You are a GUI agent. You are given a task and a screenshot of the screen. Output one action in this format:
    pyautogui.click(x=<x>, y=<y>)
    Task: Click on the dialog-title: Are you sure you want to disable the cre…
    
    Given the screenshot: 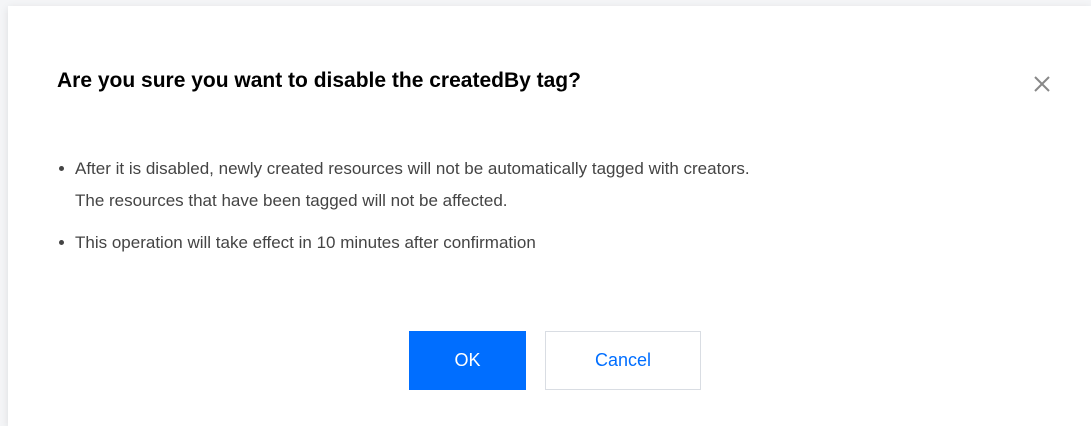 What is the action you would take?
    pyautogui.click(x=319, y=80)
    